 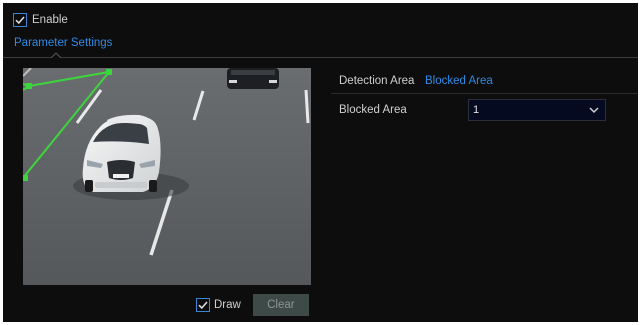 I want to click on blocked-area-select: 1, so click(x=537, y=110).